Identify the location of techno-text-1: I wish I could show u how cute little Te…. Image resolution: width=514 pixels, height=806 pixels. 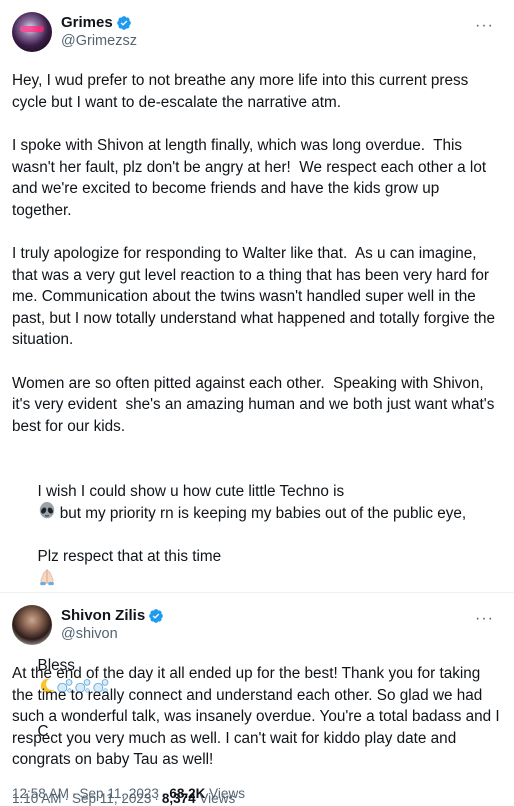
(191, 491).